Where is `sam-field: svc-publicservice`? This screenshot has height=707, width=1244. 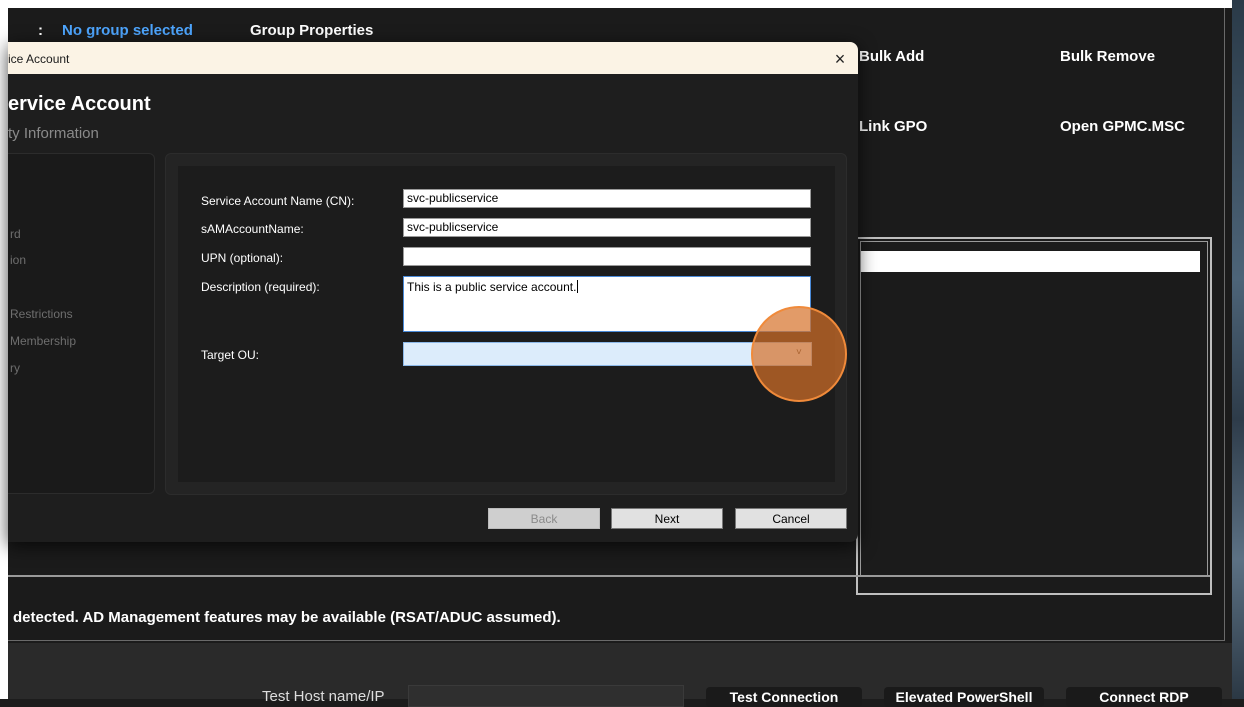
sam-field: svc-publicservice is located at coordinates (607, 227).